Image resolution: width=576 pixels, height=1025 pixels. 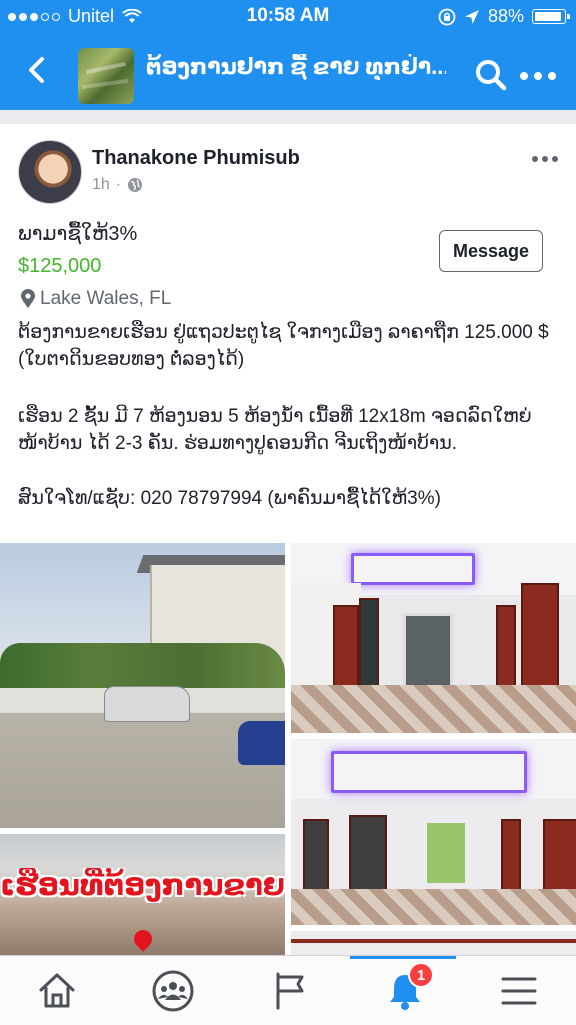 I want to click on author-name: Thanakone Phumisub, so click(x=196, y=158).